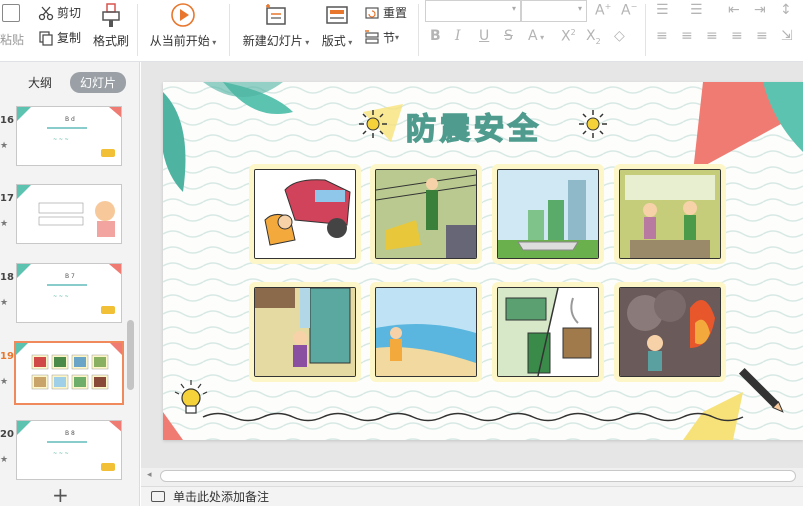  What do you see at coordinates (389, 38) in the screenshot?
I see `section-label: 节` at bounding box center [389, 38].